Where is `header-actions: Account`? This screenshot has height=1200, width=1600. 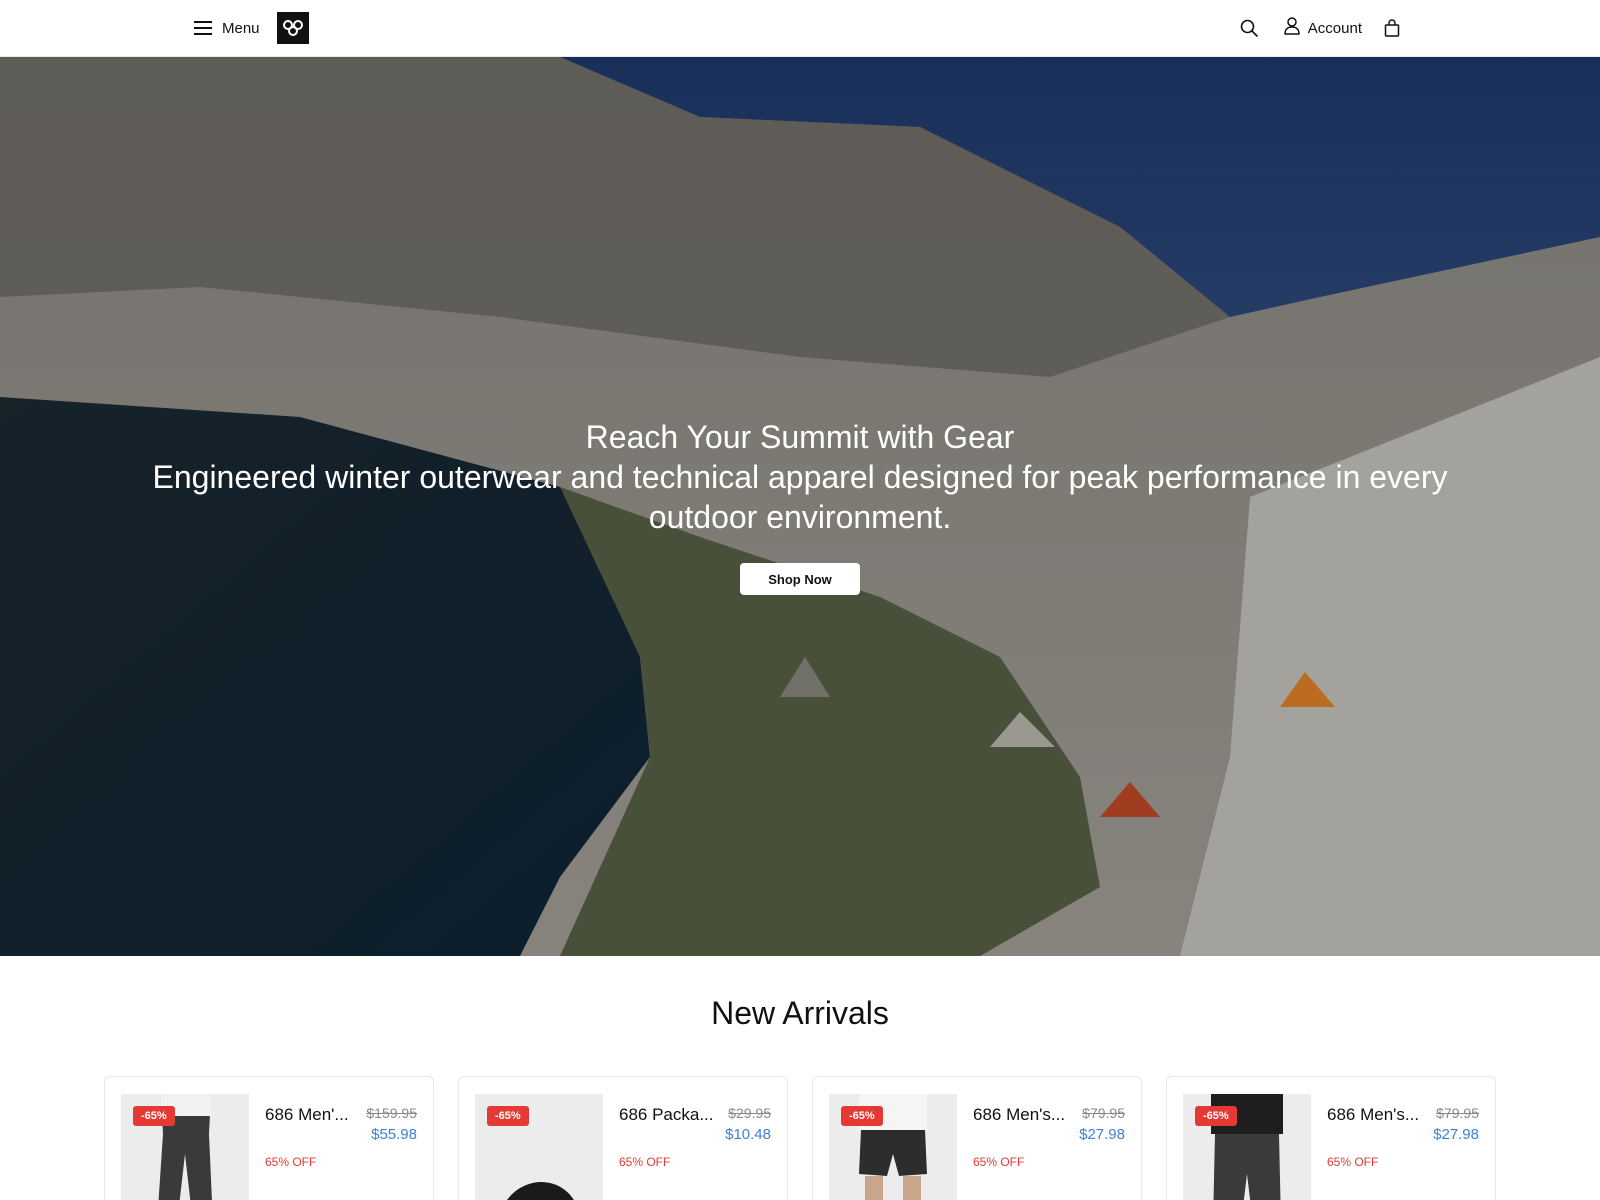
header-actions: Account is located at coordinates (1320, 28).